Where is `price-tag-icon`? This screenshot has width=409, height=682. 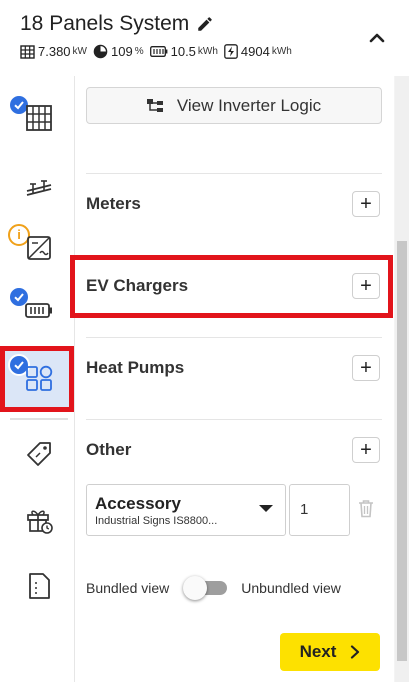
price-tag-icon is located at coordinates (39, 454).